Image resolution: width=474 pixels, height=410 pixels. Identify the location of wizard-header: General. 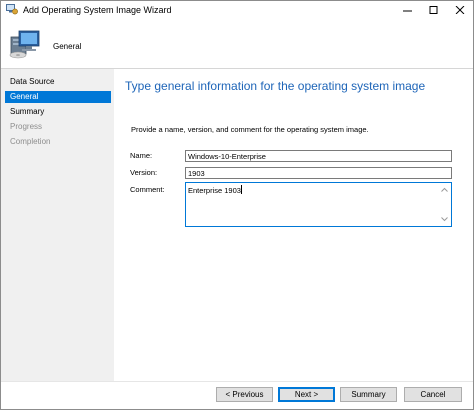
(237, 44).